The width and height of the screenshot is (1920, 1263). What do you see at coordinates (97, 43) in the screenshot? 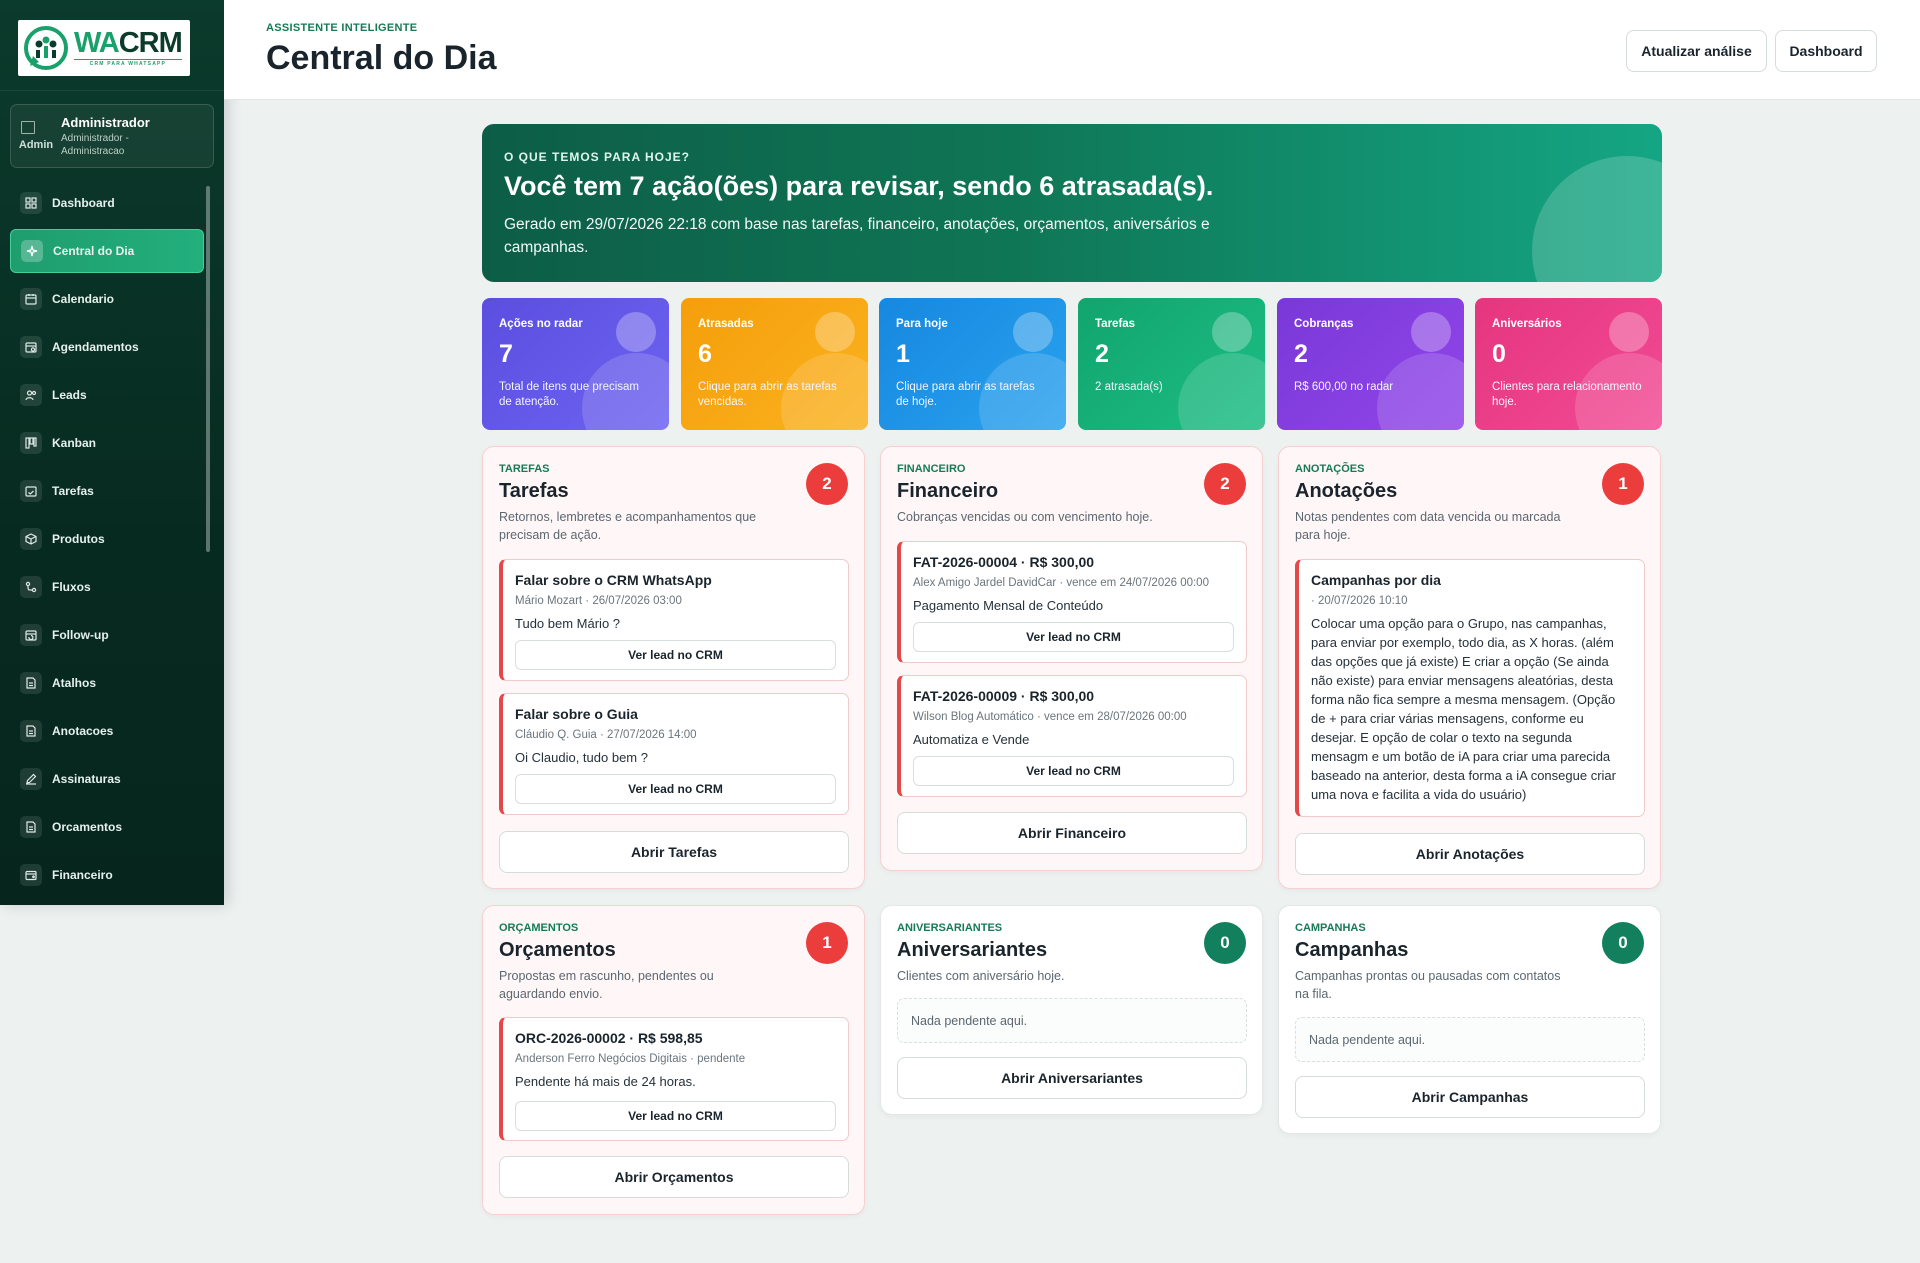
I see `brand-wa: WA` at bounding box center [97, 43].